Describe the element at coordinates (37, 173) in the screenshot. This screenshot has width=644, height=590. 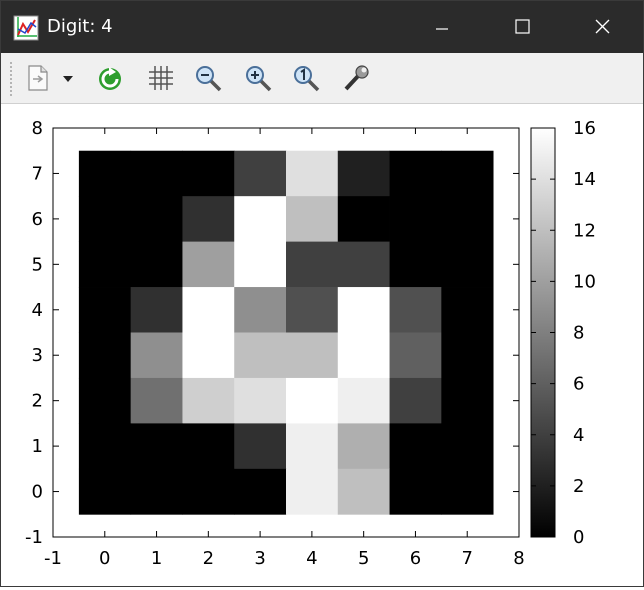
I see `y-tick-label: 7` at that location.